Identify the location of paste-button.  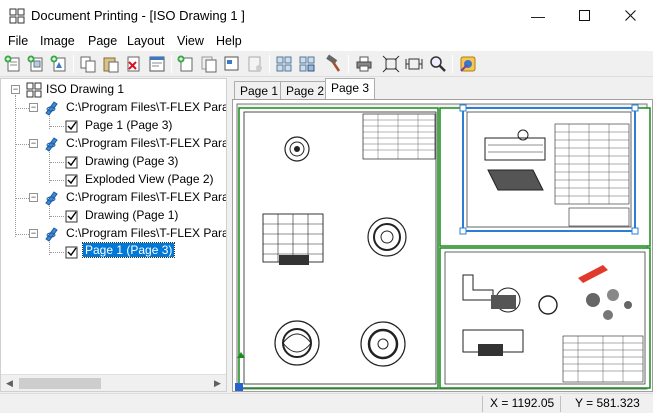
(111, 64).